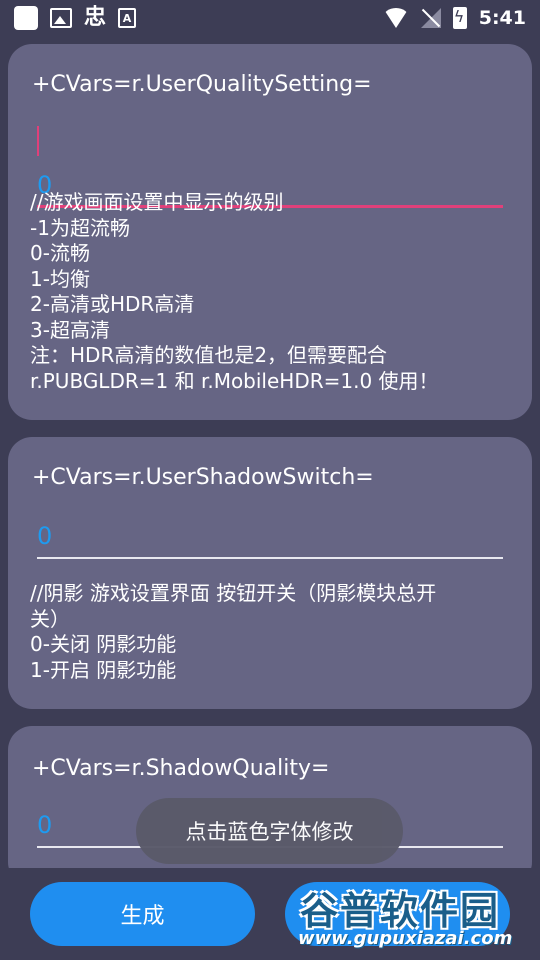 The width and height of the screenshot is (540, 960). Describe the element at coordinates (209, 355) in the screenshot. I see `description-line: 注：HDR高清的数值也是2，但需要配合` at that location.